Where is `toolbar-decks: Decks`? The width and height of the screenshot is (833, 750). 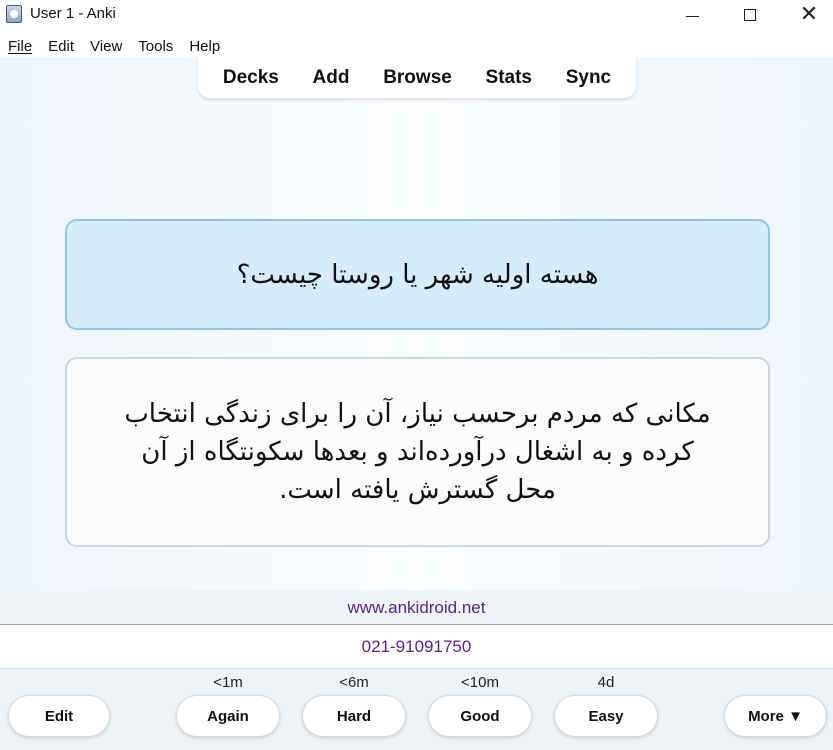
toolbar-decks: Decks is located at coordinates (251, 78).